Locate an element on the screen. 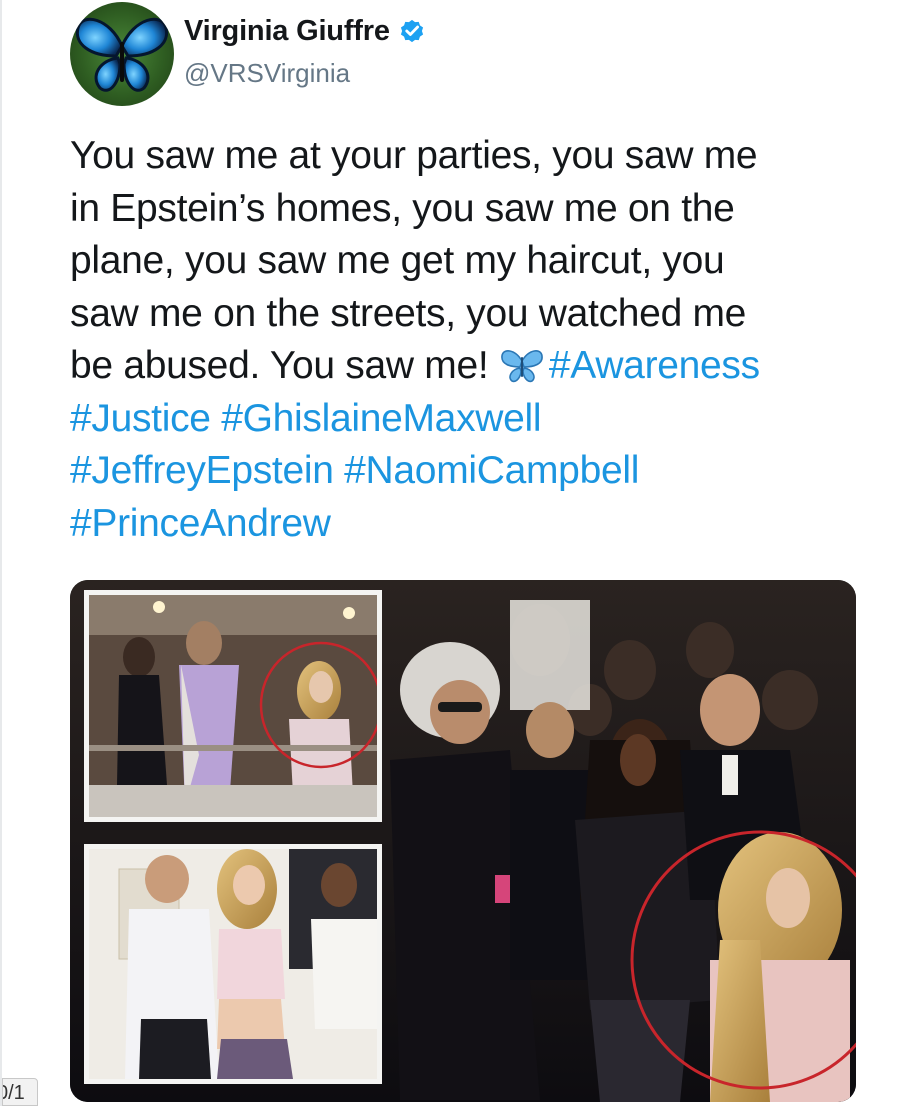 Image resolution: width=916 pixels, height=1106 pixels. hashtag-link: #PrinceAndrew is located at coordinates (200, 523).